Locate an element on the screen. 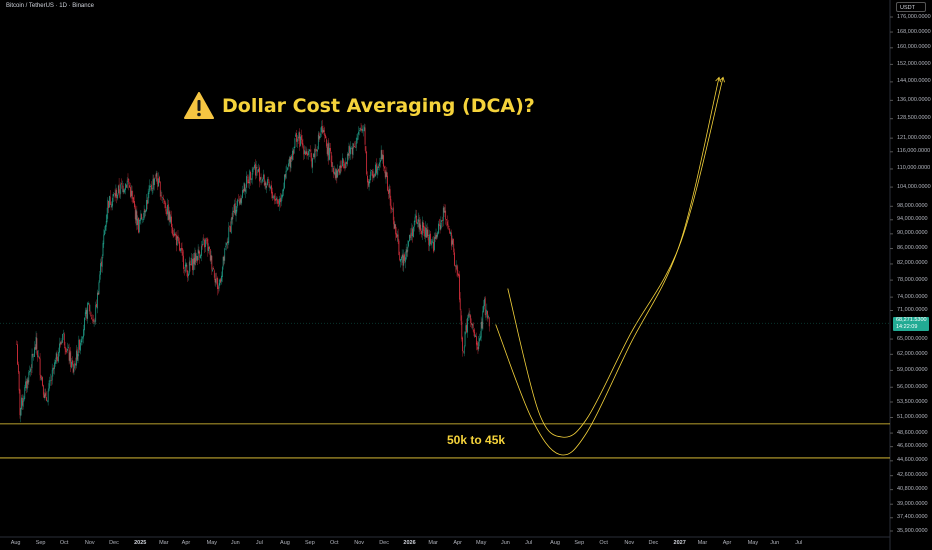  x-tick-label: Mar is located at coordinates (702, 543).